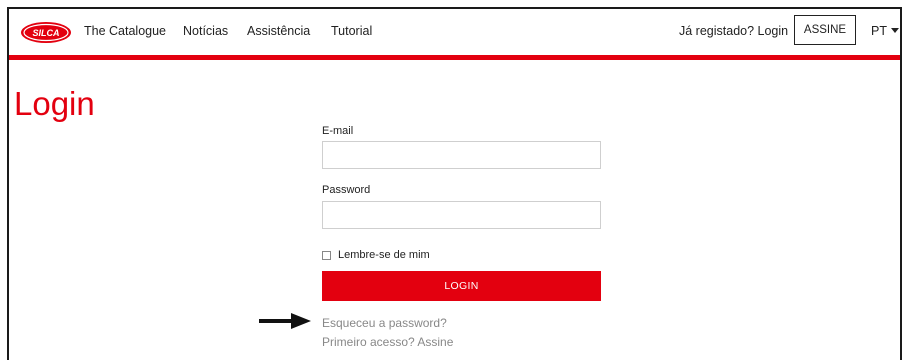  What do you see at coordinates (384, 255) in the screenshot?
I see `remember-me-label: Lembre-se de mim` at bounding box center [384, 255].